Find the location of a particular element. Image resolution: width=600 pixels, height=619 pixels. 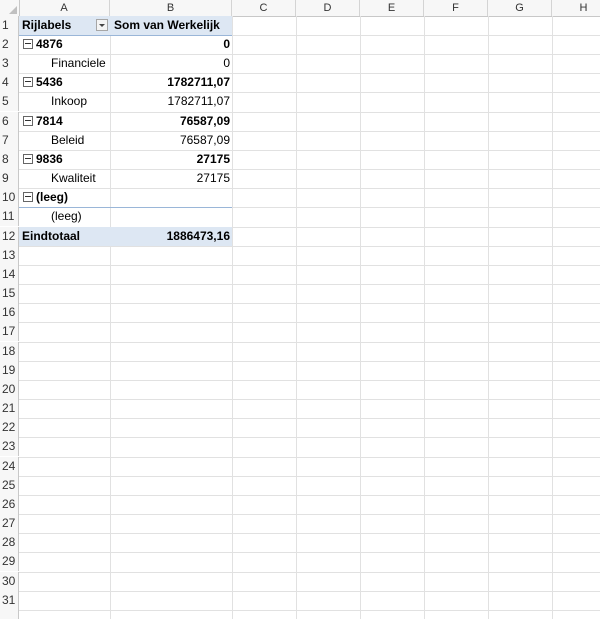

row-header: 22 is located at coordinates (9, 427).